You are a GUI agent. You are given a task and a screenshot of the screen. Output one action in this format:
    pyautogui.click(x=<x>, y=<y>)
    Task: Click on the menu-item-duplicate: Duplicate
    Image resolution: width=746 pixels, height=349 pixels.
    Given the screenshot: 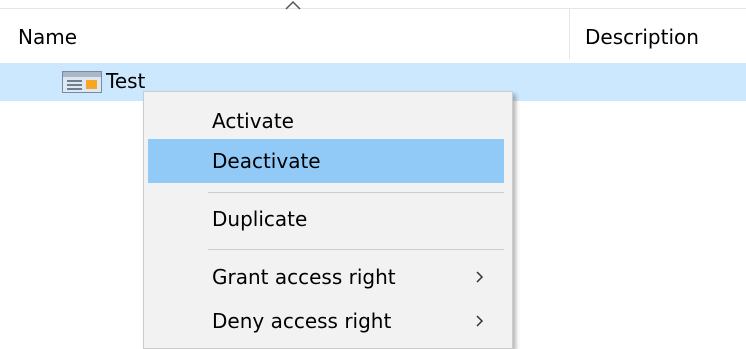 What is the action you would take?
    pyautogui.click(x=326, y=219)
    